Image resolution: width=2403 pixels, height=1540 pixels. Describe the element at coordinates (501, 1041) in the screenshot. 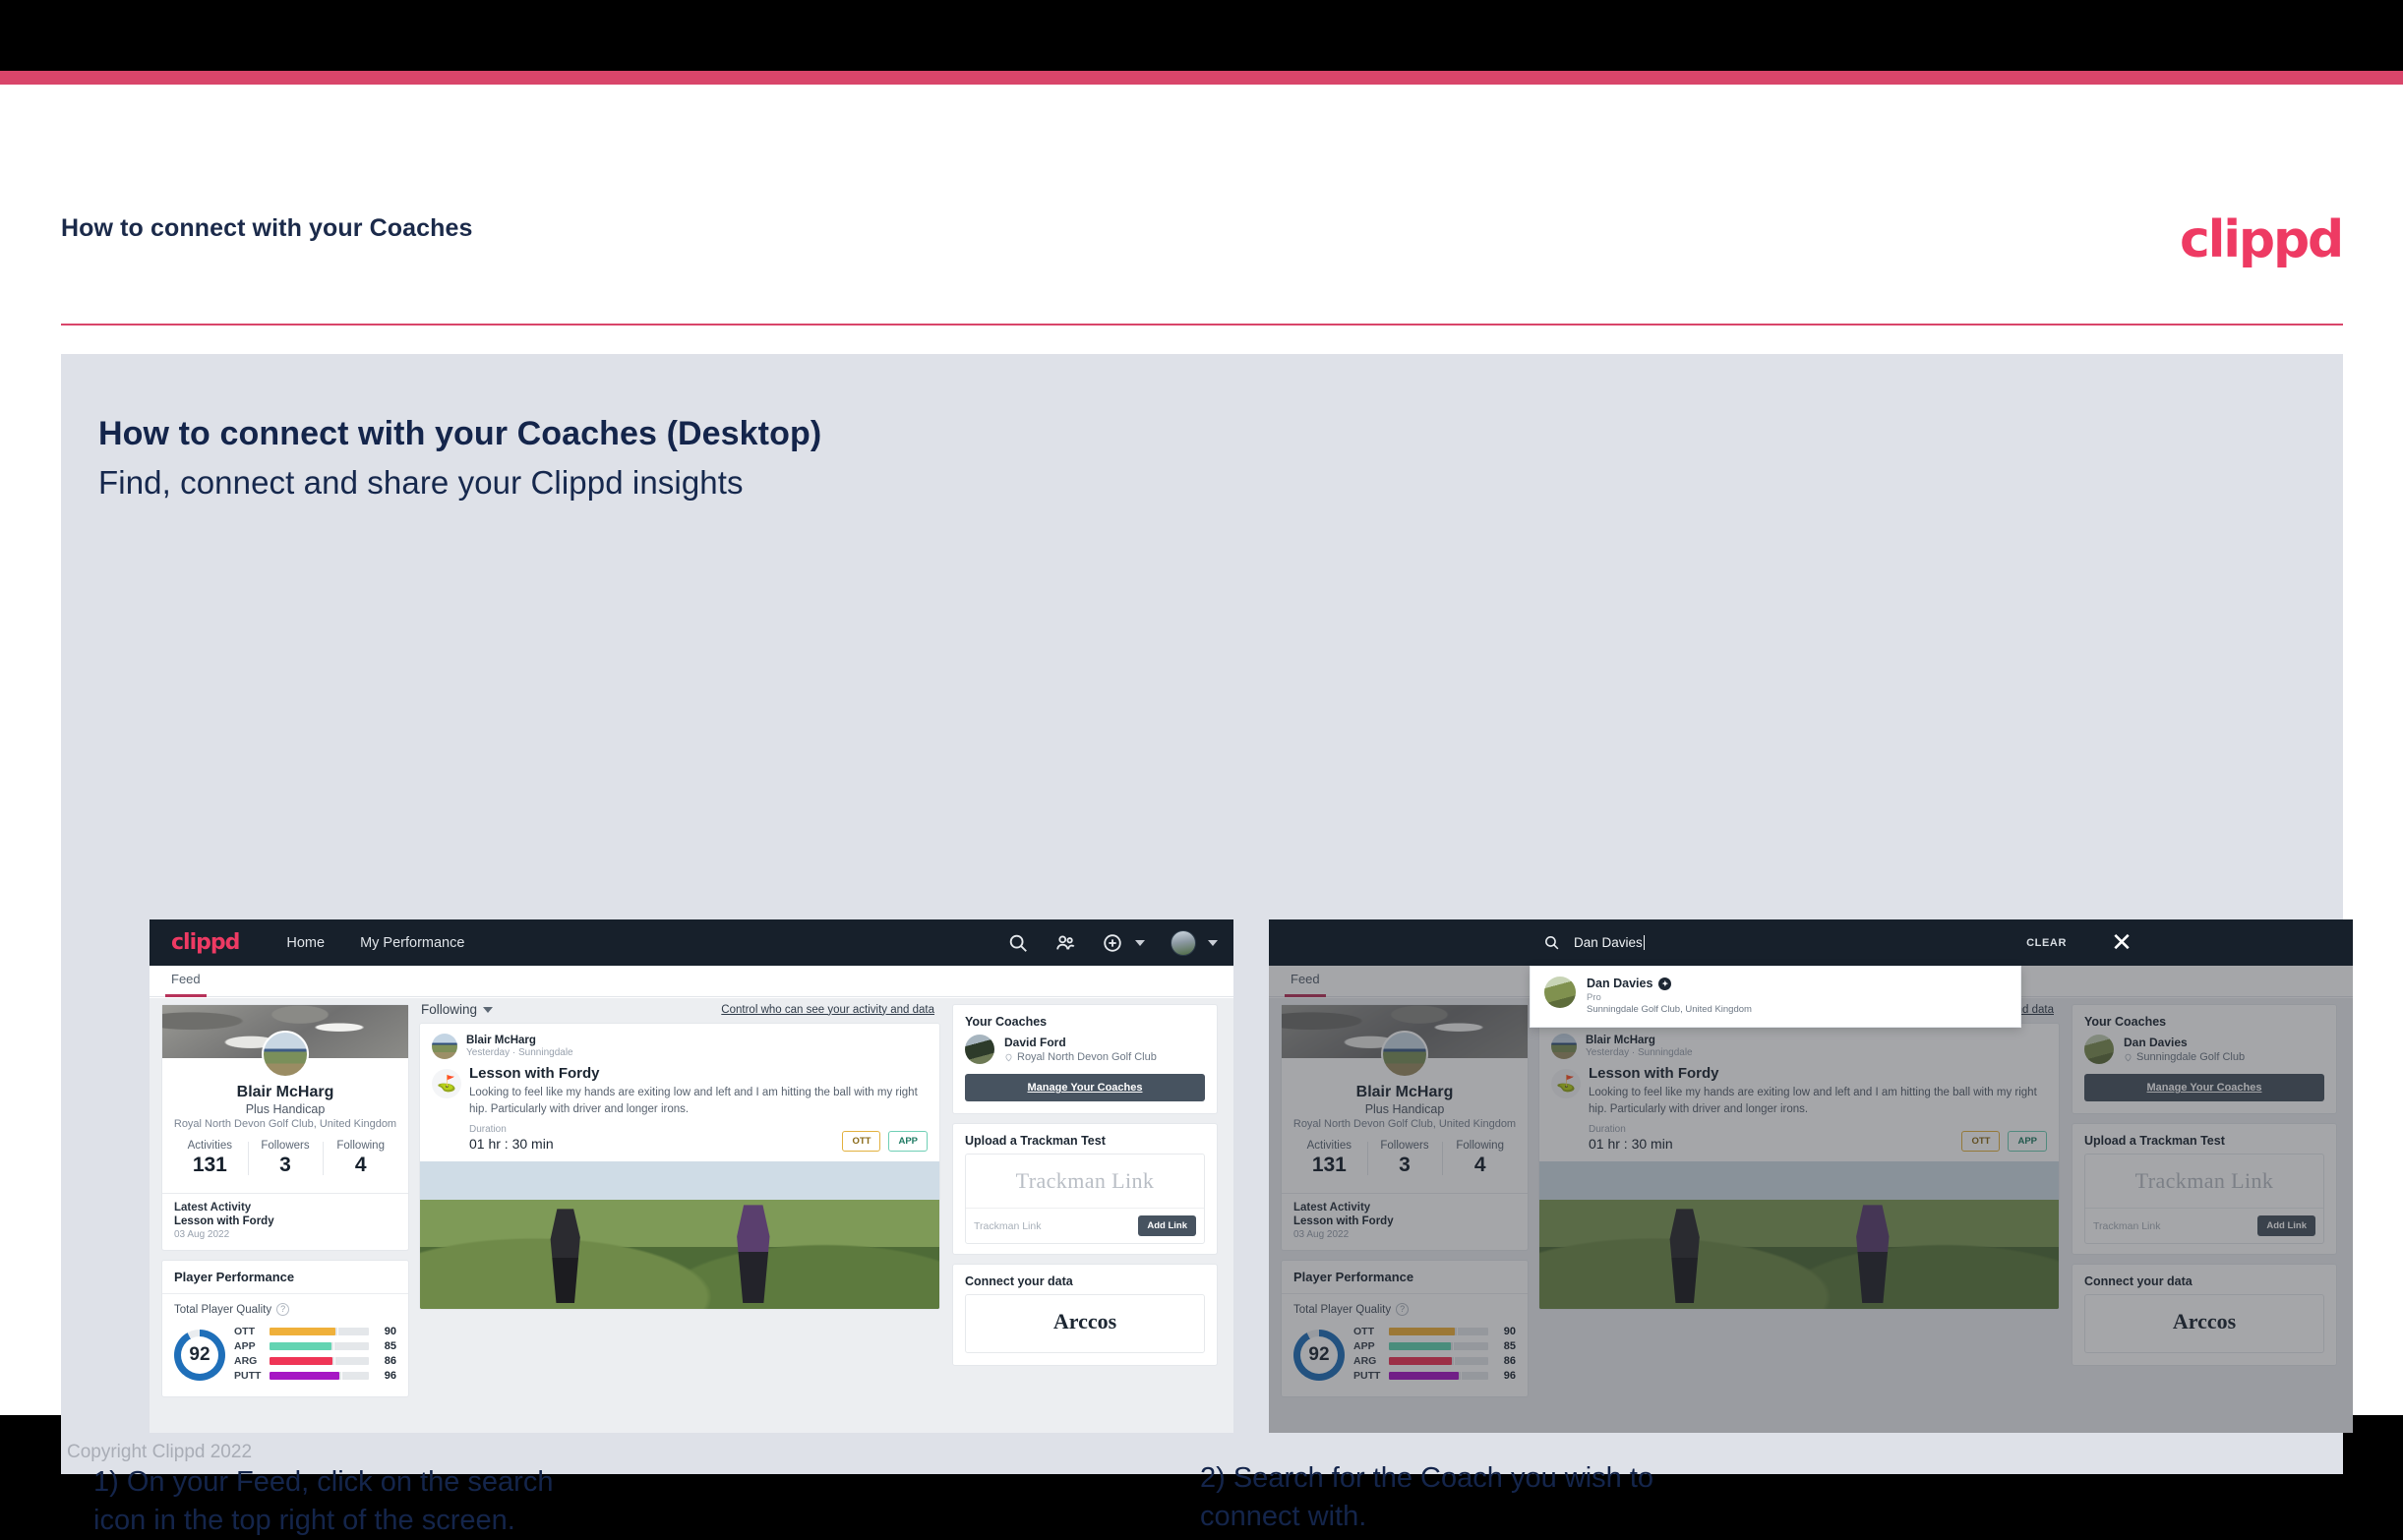

I see `post-author-name: Blair McHarg` at that location.